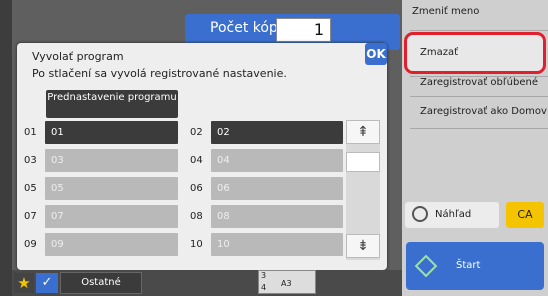 This screenshot has width=548, height=296. Describe the element at coordinates (420, 214) in the screenshot. I see `preview-icon` at that location.